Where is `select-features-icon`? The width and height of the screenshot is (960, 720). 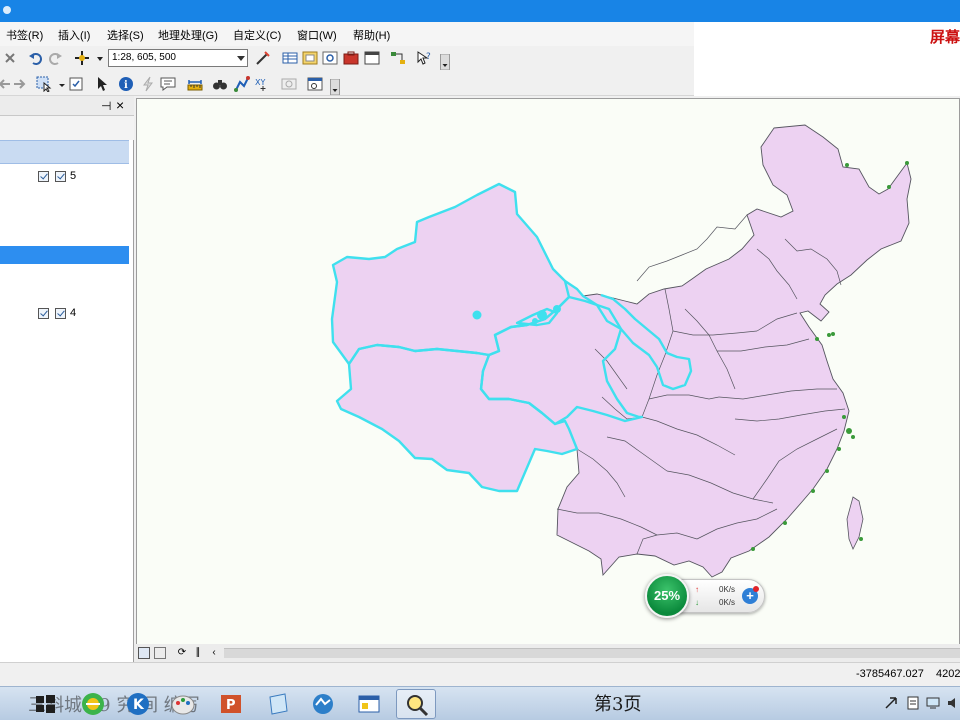 select-features-icon is located at coordinates (44, 84).